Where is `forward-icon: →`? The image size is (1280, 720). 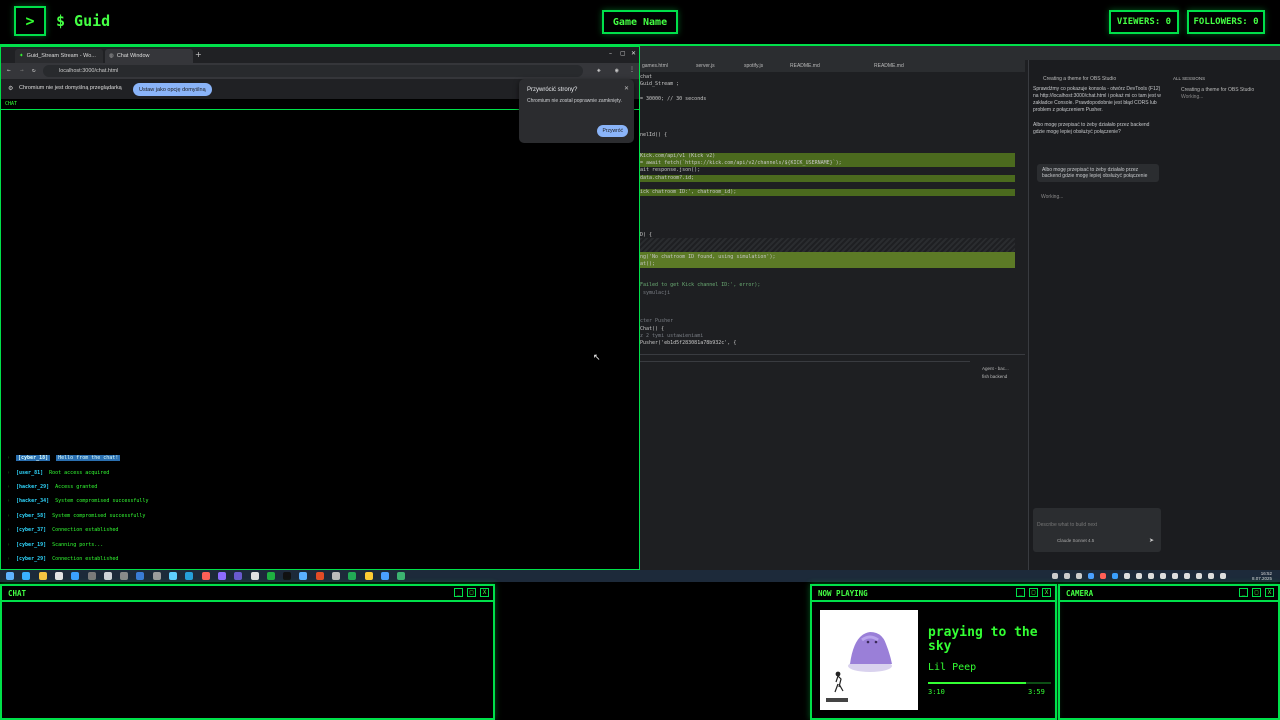 forward-icon: → is located at coordinates (22, 70).